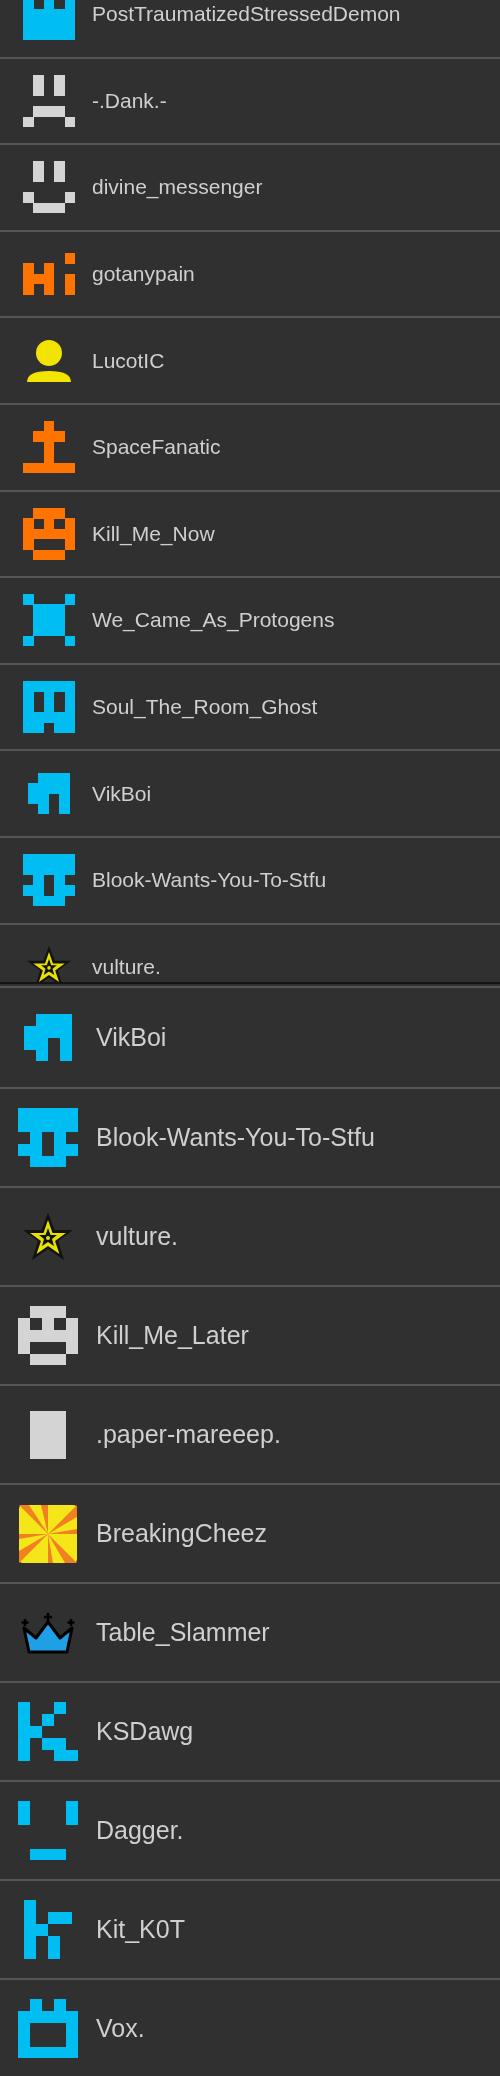 The image size is (500, 2076). What do you see at coordinates (188, 1434) in the screenshot?
I see `username: .paper-mareeep.` at bounding box center [188, 1434].